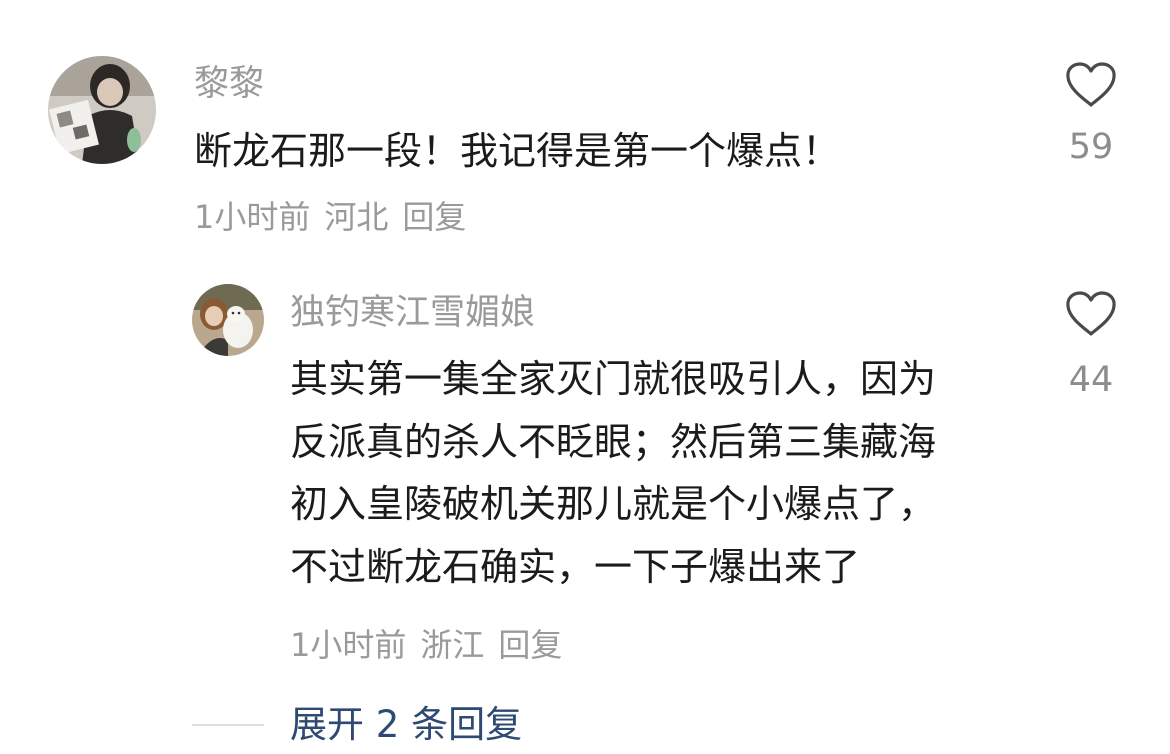  What do you see at coordinates (1091, 147) in the screenshot?
I see `like-count: 59` at bounding box center [1091, 147].